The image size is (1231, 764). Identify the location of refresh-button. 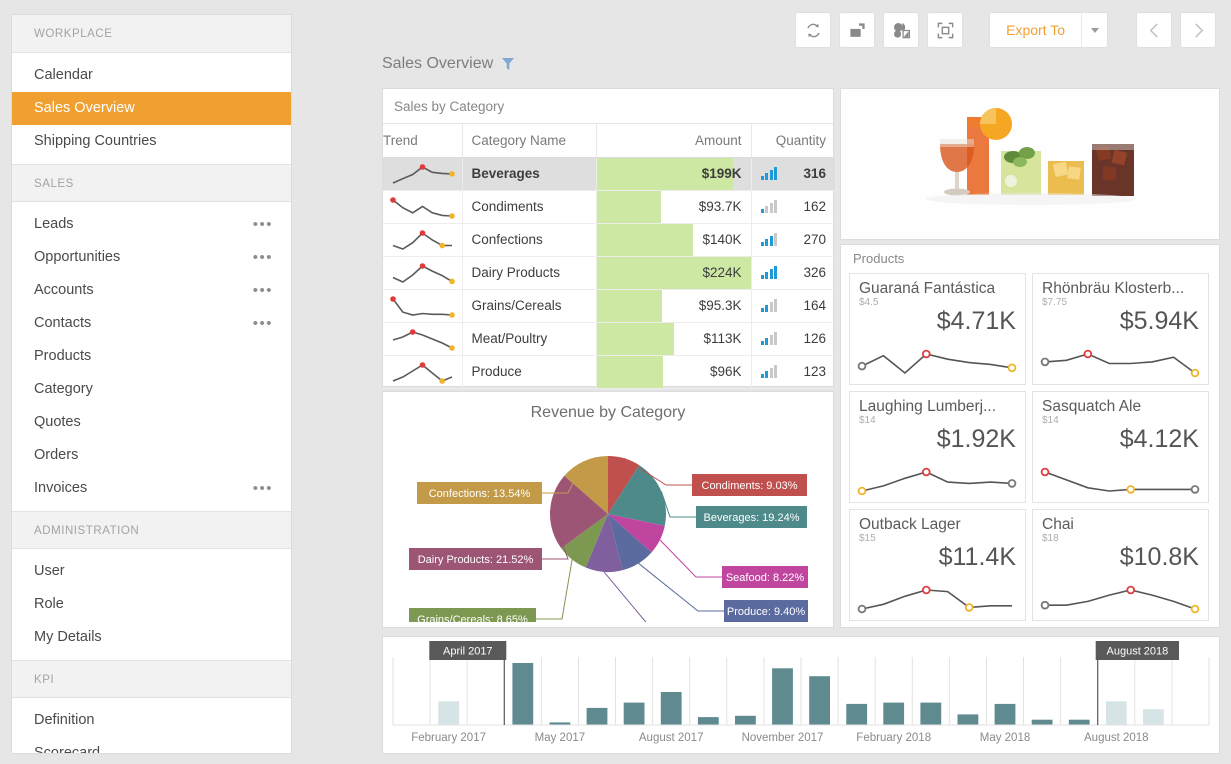
(813, 30).